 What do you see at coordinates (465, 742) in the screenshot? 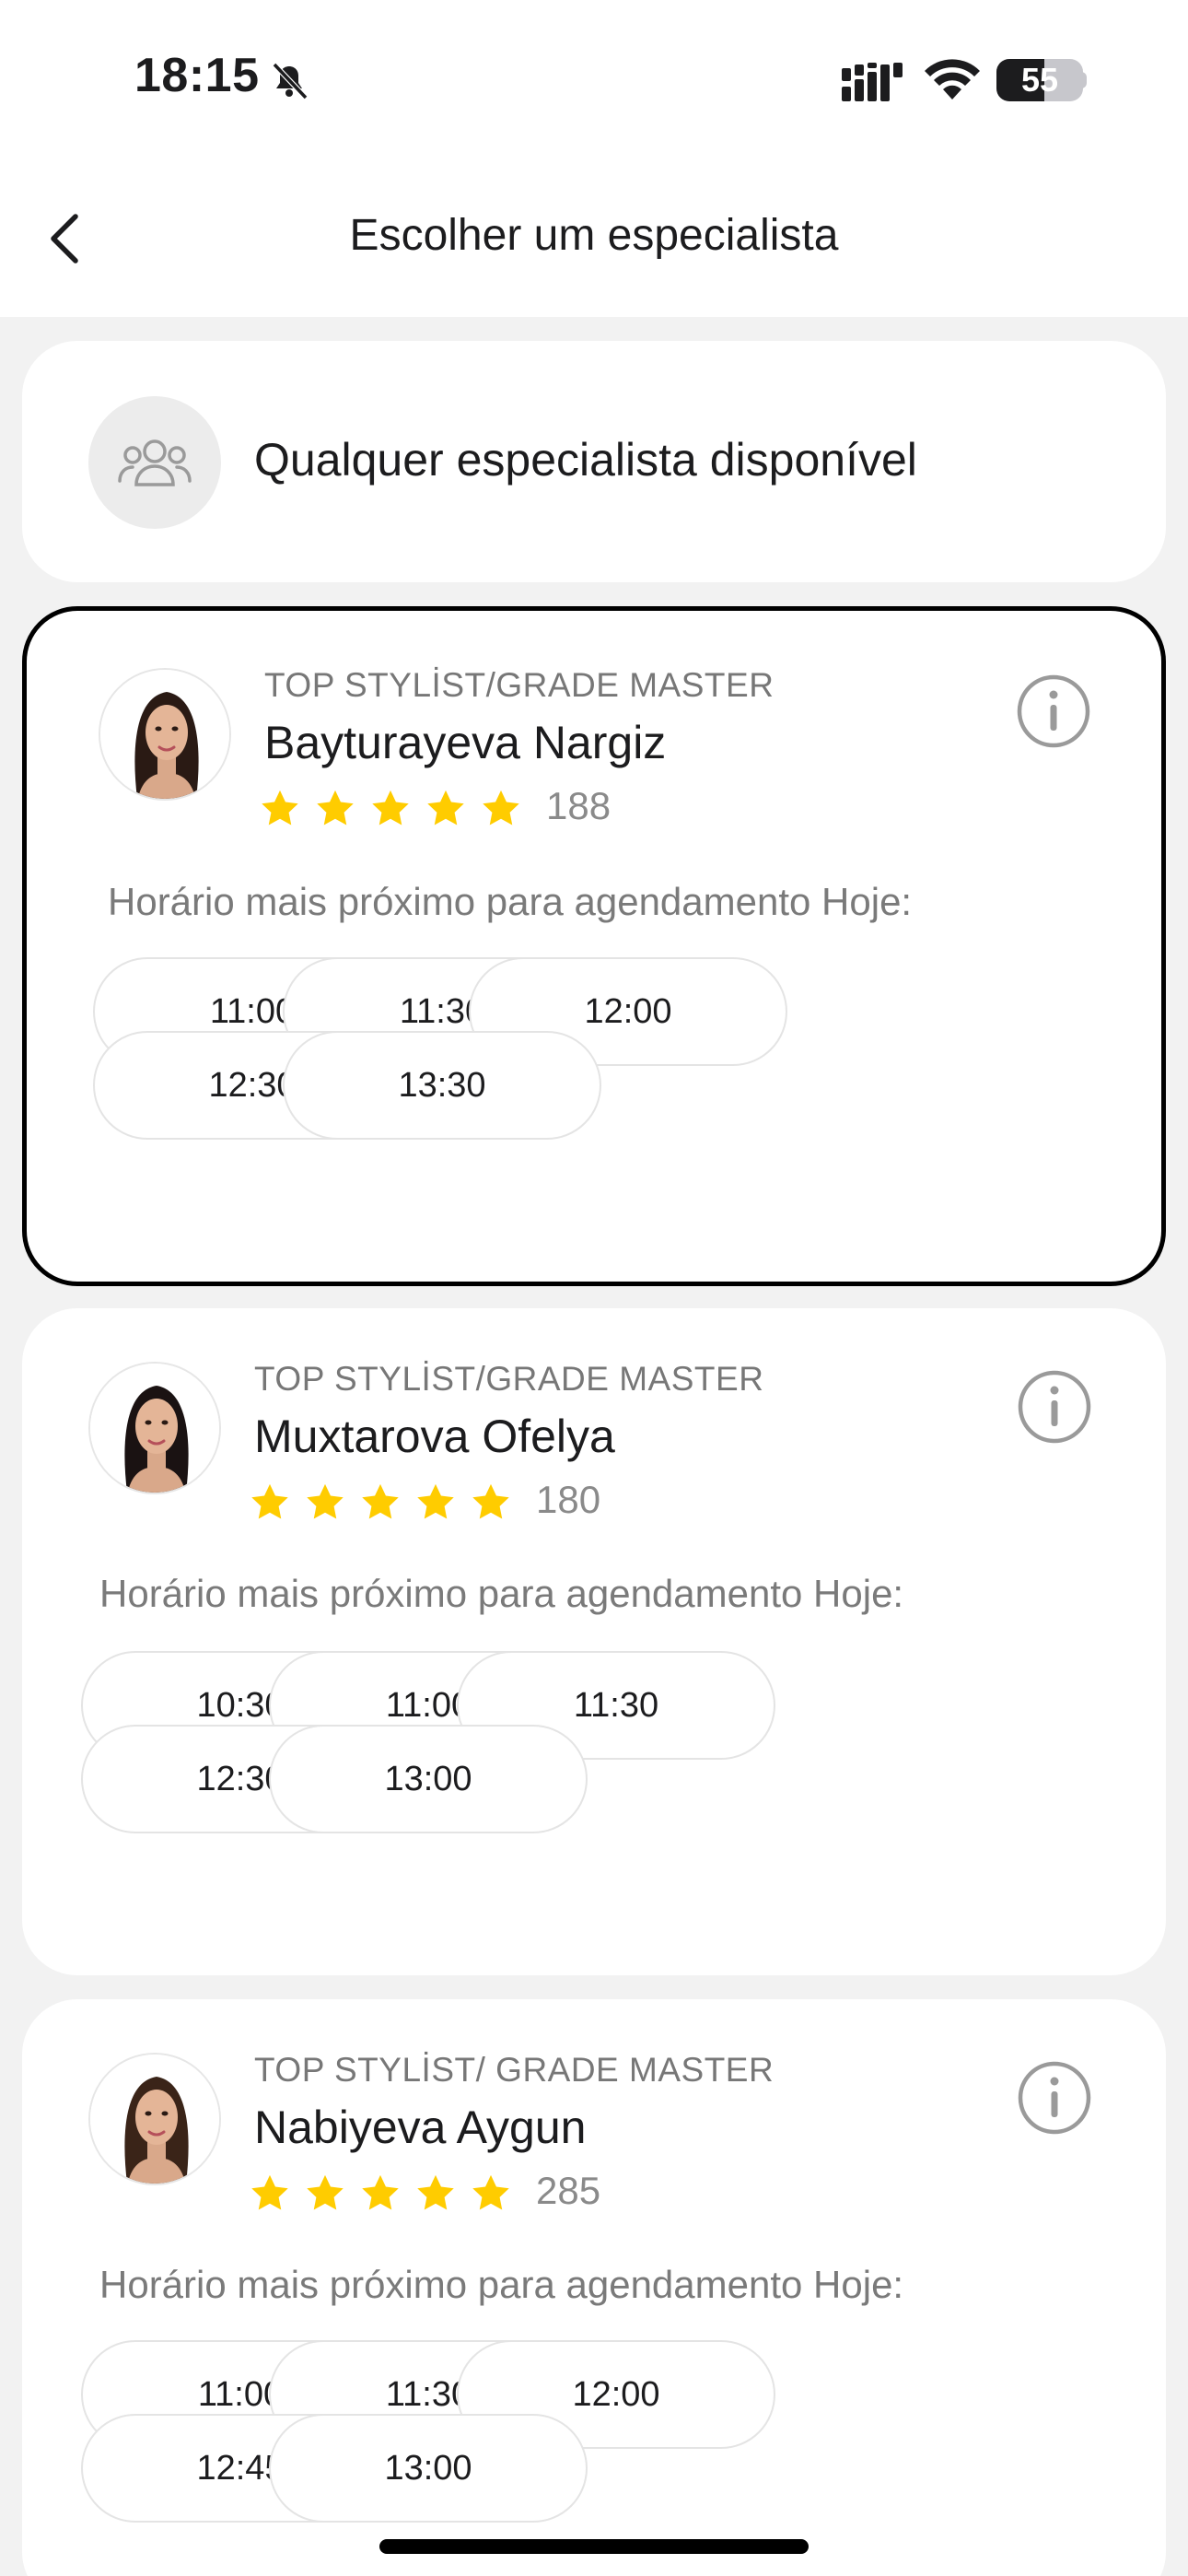
I see `specialist-name: Bayturayeva Nargiz` at bounding box center [465, 742].